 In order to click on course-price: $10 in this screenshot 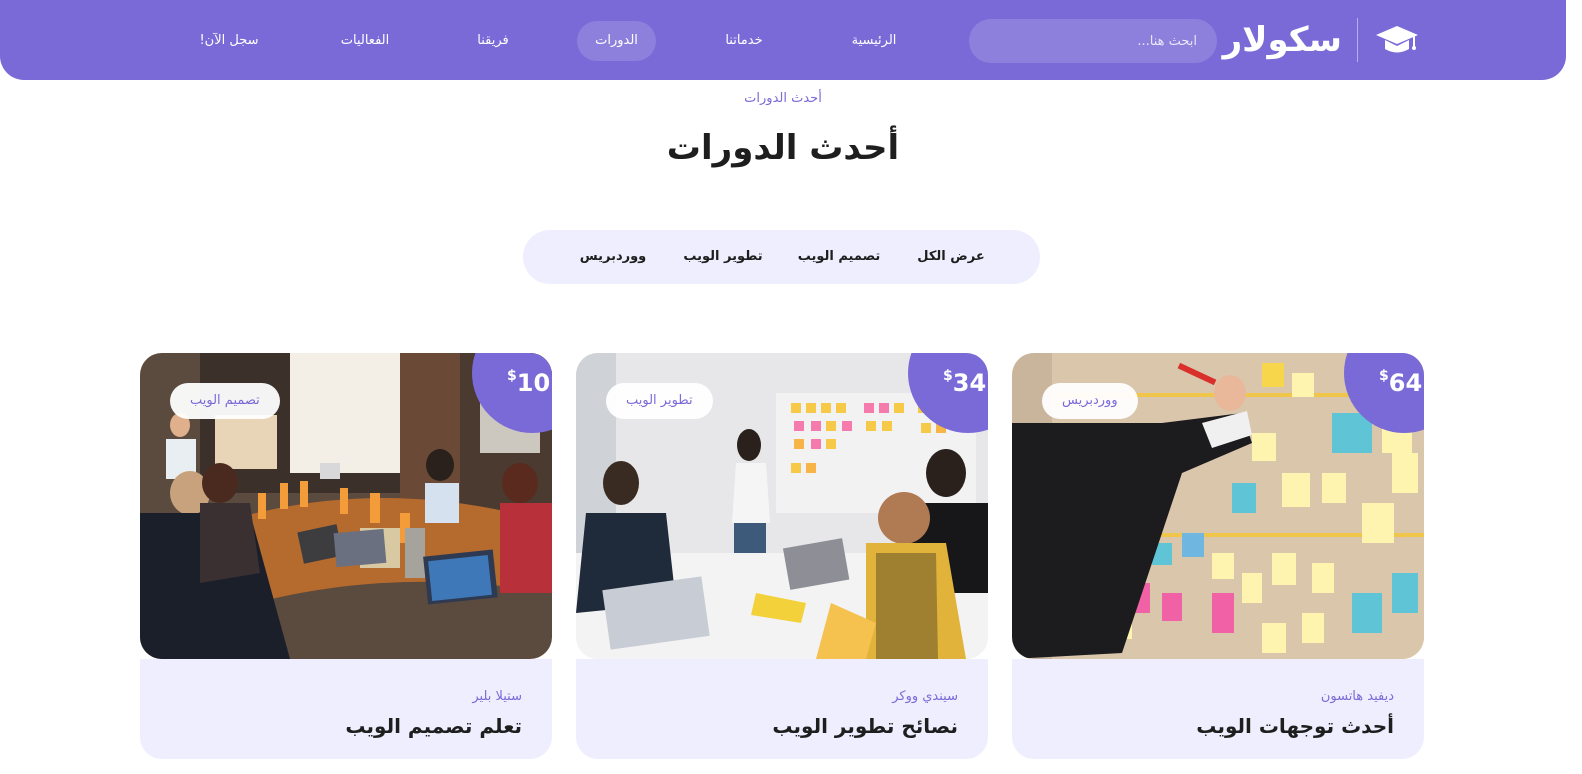, I will do `click(528, 383)`.